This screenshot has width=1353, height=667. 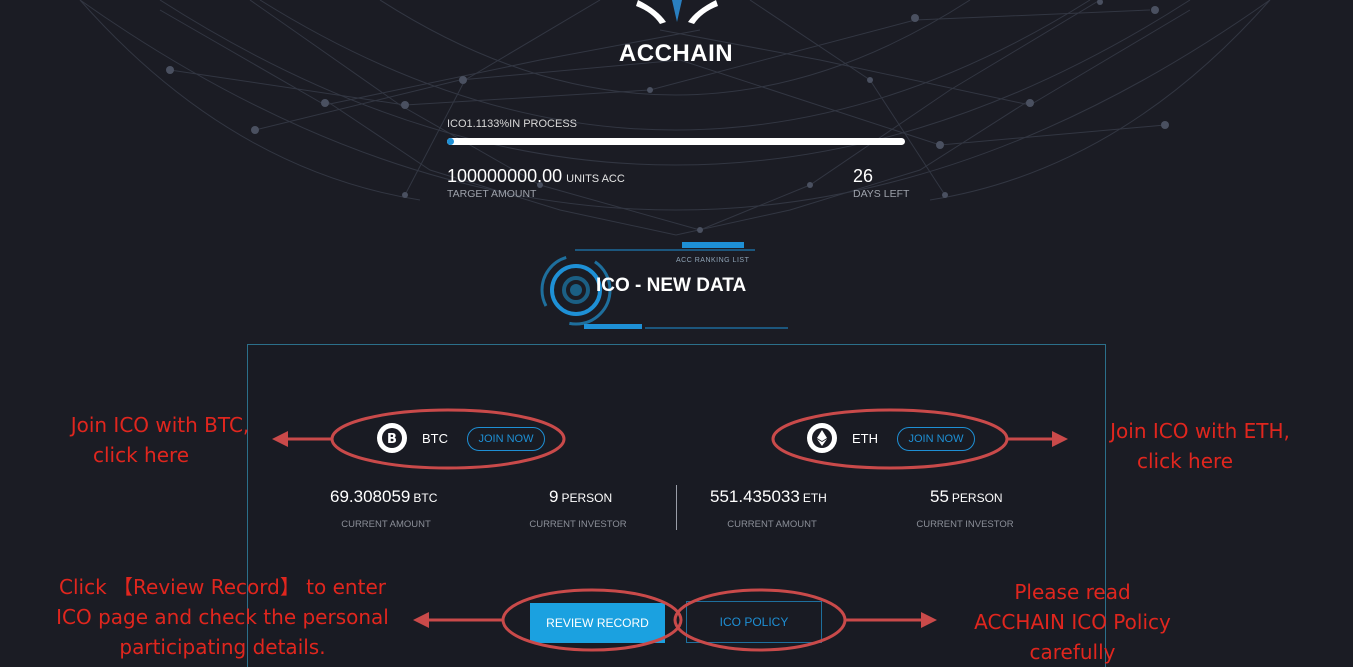 What do you see at coordinates (492, 194) in the screenshot?
I see `target-amount-caption: TARGET AMOUNT` at bounding box center [492, 194].